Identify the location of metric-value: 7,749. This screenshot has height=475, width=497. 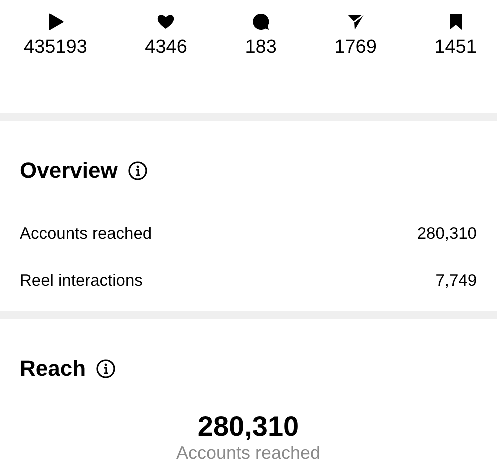
(456, 281).